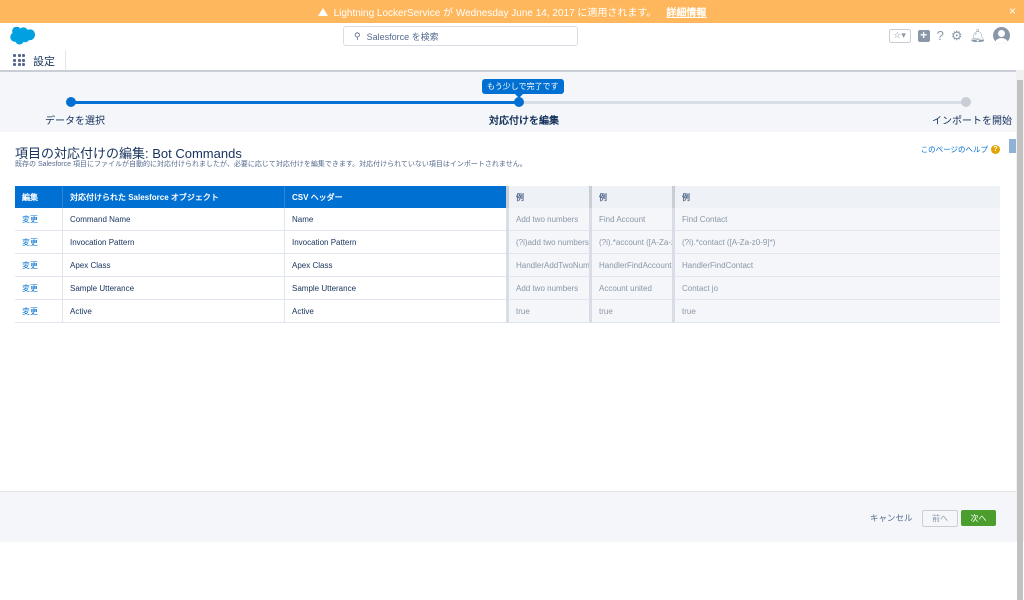  I want to click on col-header-example-3: 例, so click(836, 197).